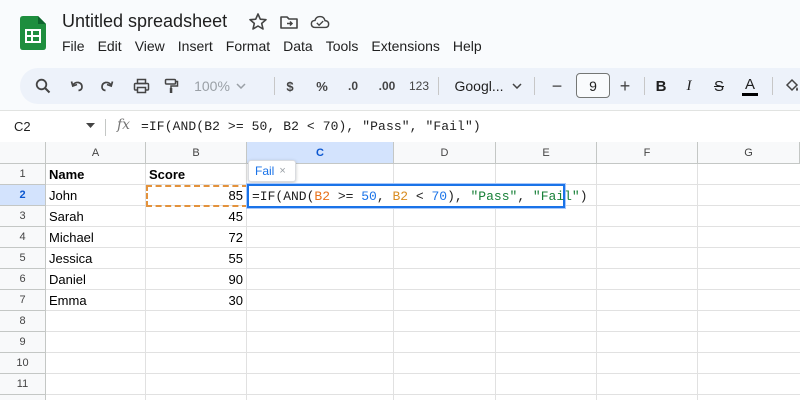 This screenshot has height=400, width=800. What do you see at coordinates (661, 86) in the screenshot?
I see `bold-button: B` at bounding box center [661, 86].